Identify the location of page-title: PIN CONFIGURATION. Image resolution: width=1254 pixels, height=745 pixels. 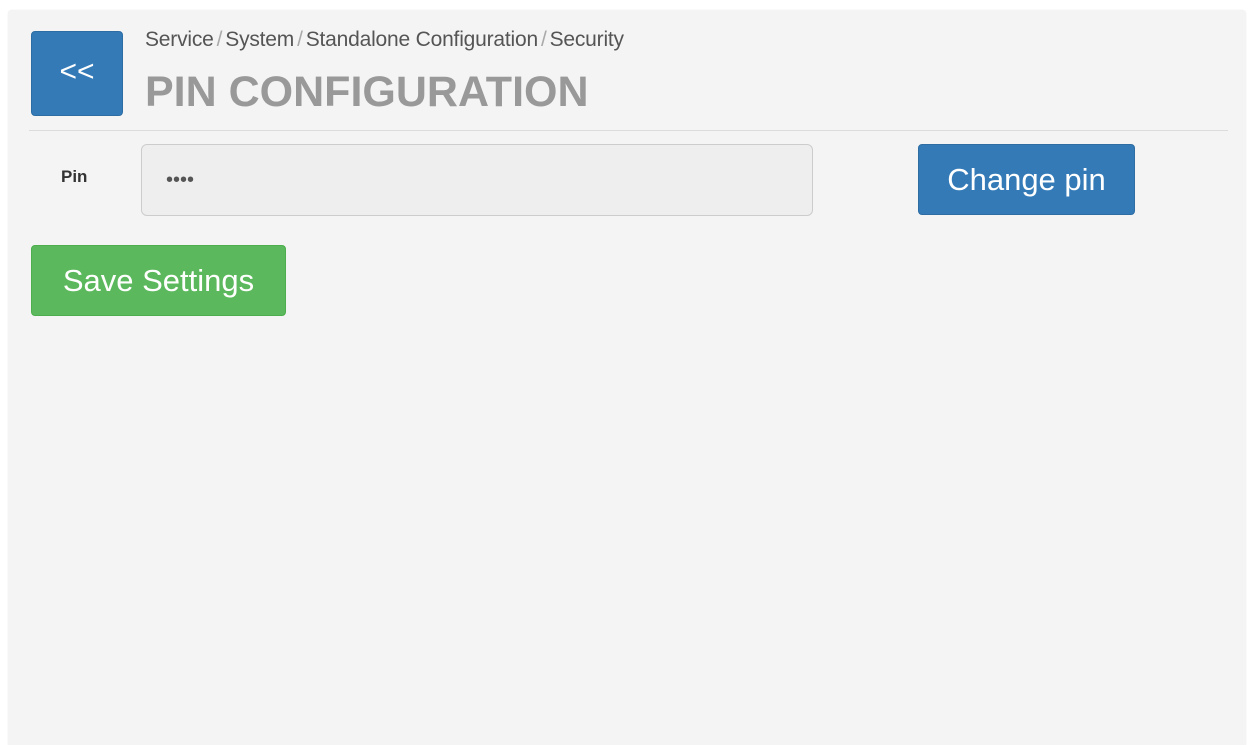
(367, 92).